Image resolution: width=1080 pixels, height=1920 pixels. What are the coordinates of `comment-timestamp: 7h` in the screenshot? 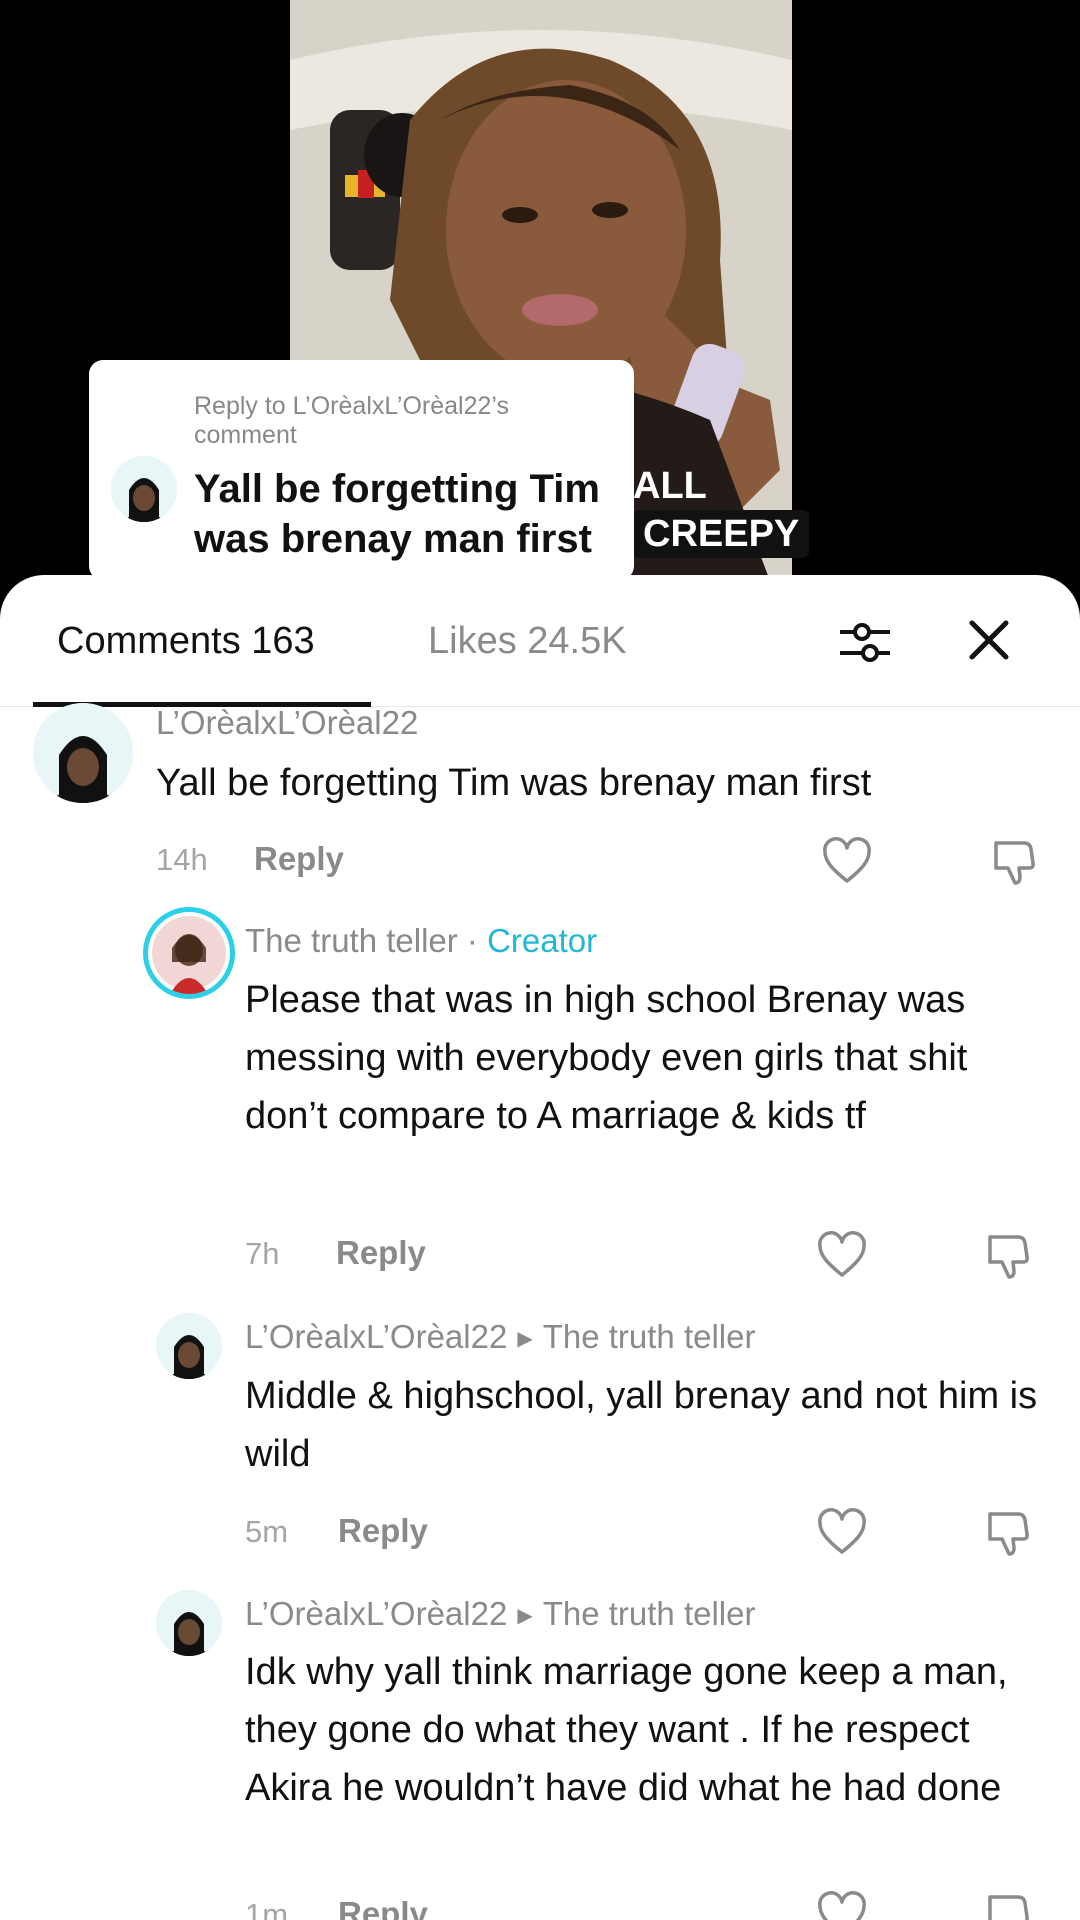 It's located at (262, 1253).